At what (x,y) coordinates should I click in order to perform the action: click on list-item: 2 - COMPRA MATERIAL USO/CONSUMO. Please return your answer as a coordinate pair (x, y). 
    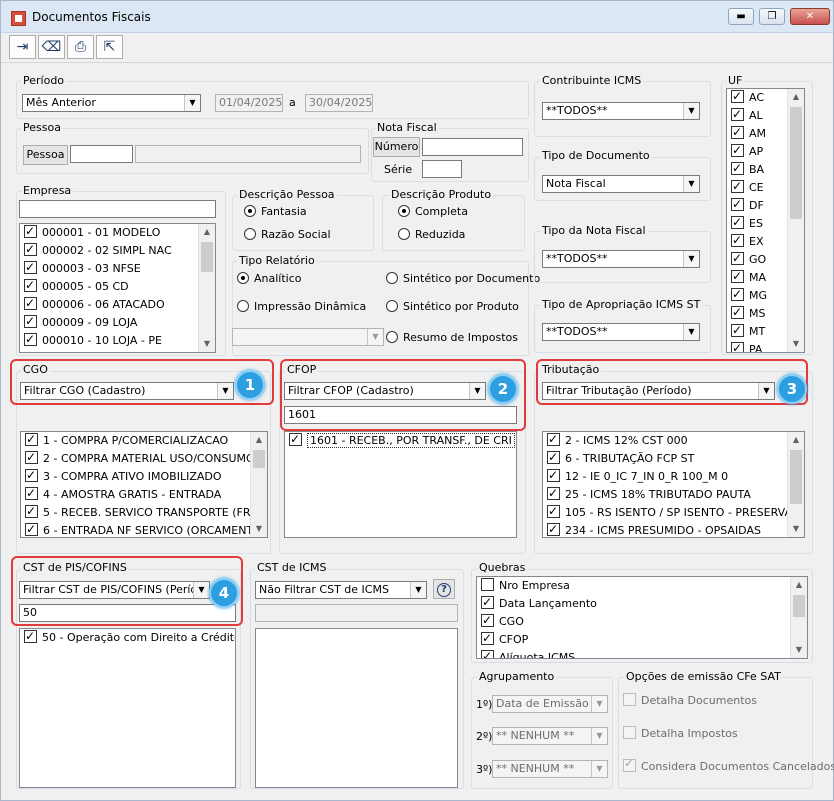
    Looking at the image, I should click on (144, 459).